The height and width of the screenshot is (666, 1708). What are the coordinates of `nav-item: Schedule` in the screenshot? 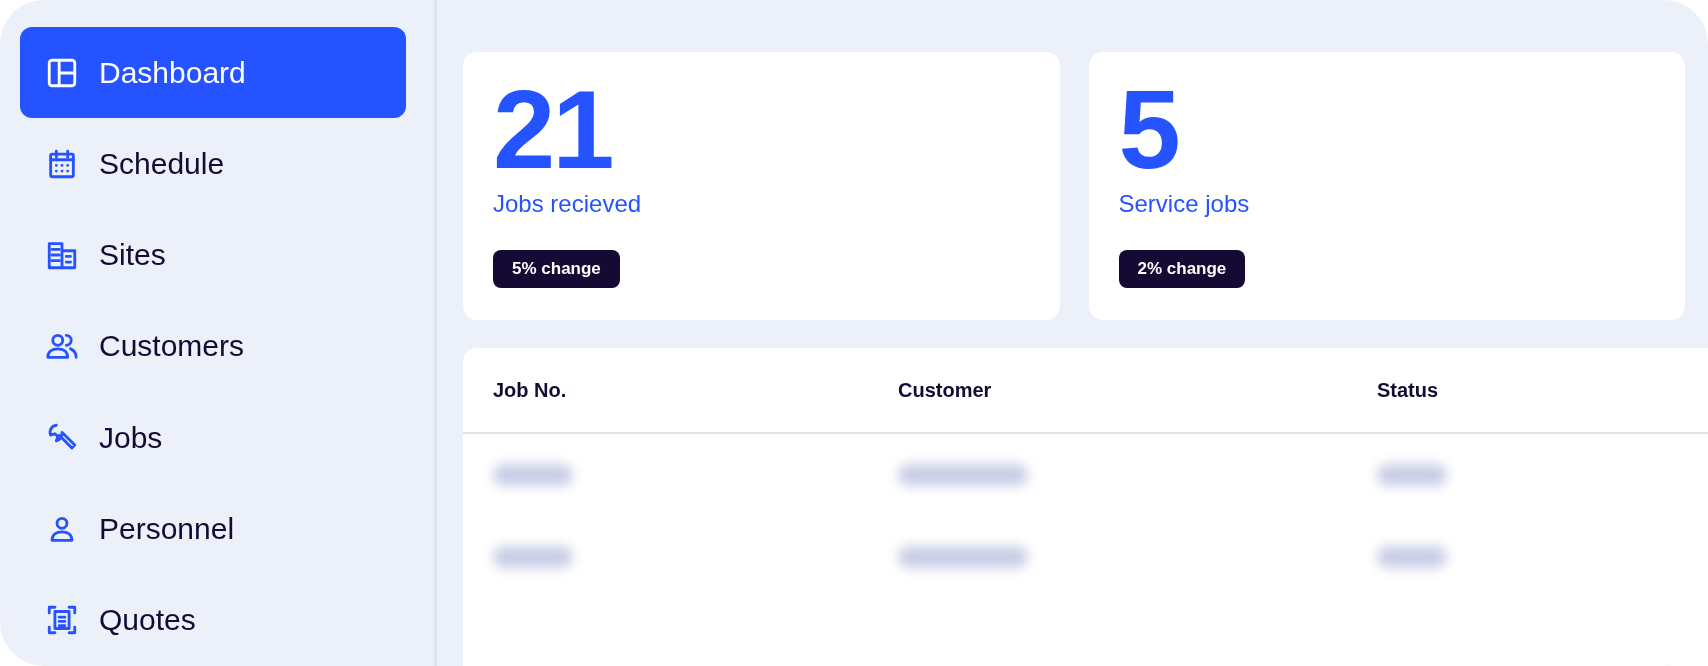 It's located at (213, 164).